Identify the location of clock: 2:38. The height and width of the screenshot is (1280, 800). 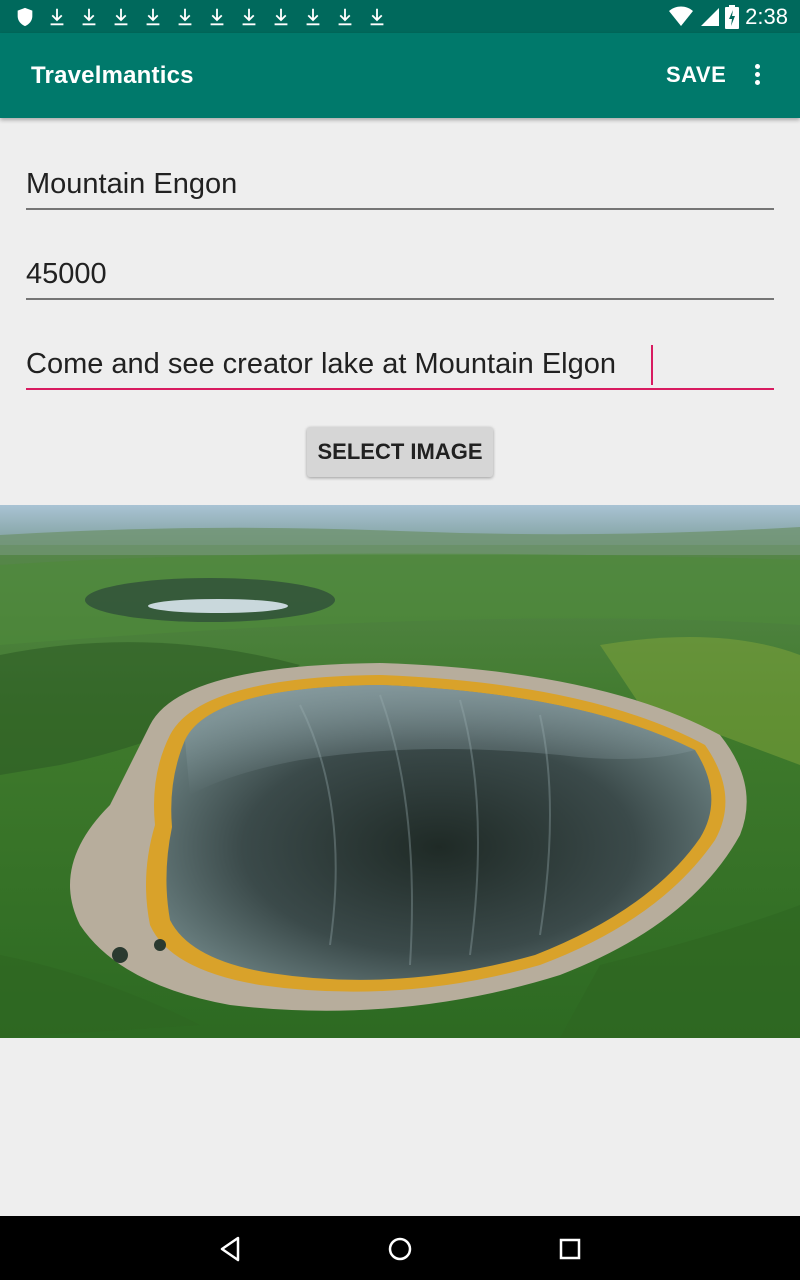
(766, 16).